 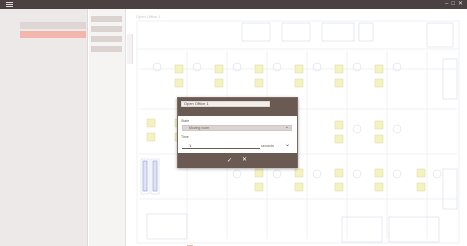 What do you see at coordinates (237, 128) in the screenshot?
I see `state-select: Moving room ⌄` at bounding box center [237, 128].